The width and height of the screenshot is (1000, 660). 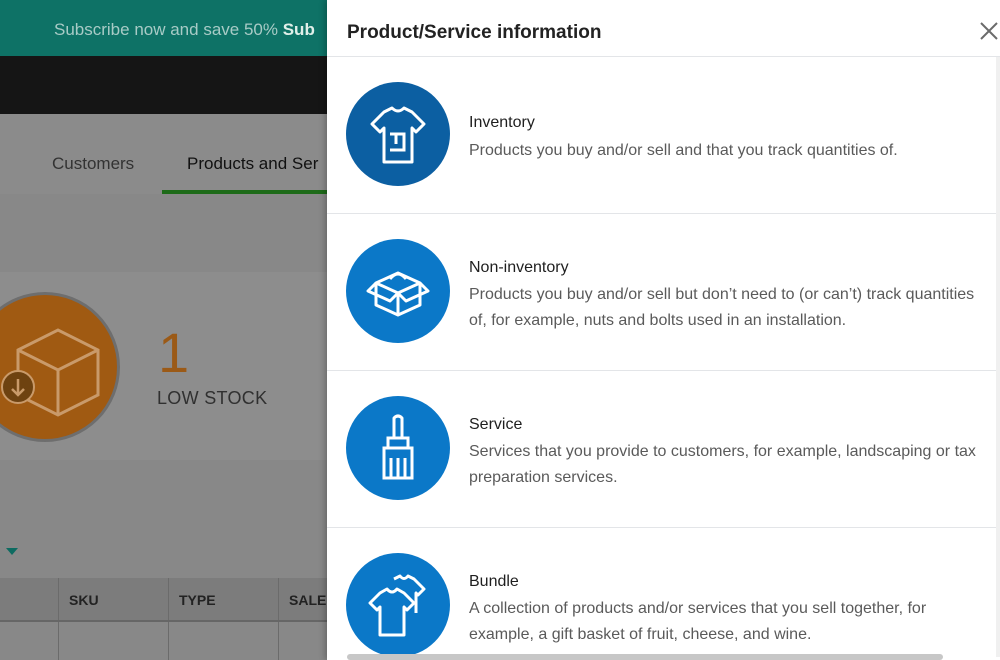 I want to click on filter-dropdown-caret, so click(x=12, y=551).